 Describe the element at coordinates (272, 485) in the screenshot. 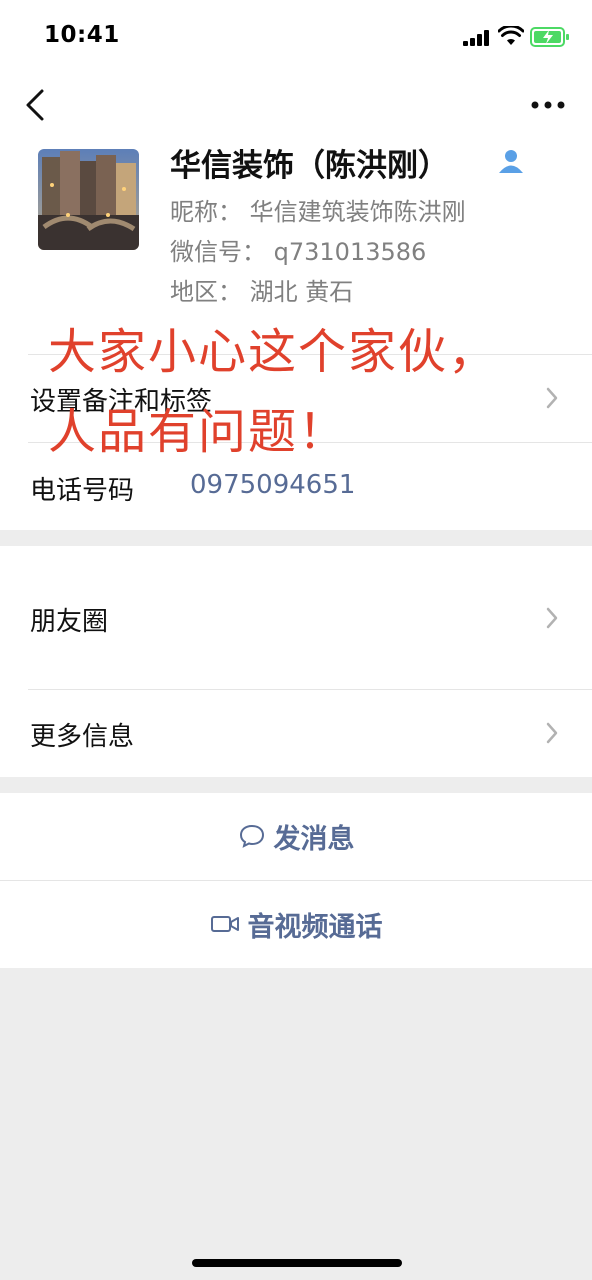

I see `phone-number-link: 0975094651` at that location.